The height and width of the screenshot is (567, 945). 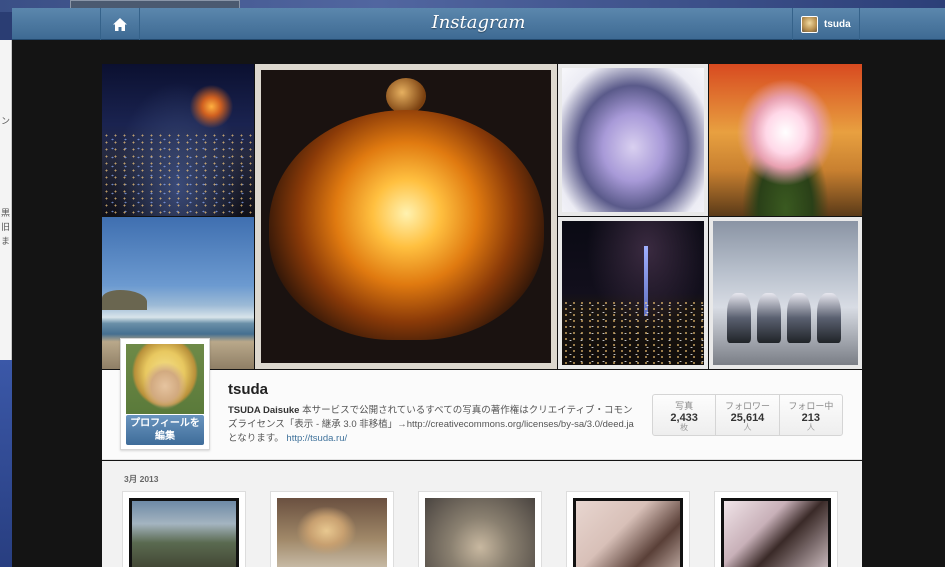 What do you see at coordinates (811, 415) in the screenshot?
I see `stat-following: フォロー中 213 人` at bounding box center [811, 415].